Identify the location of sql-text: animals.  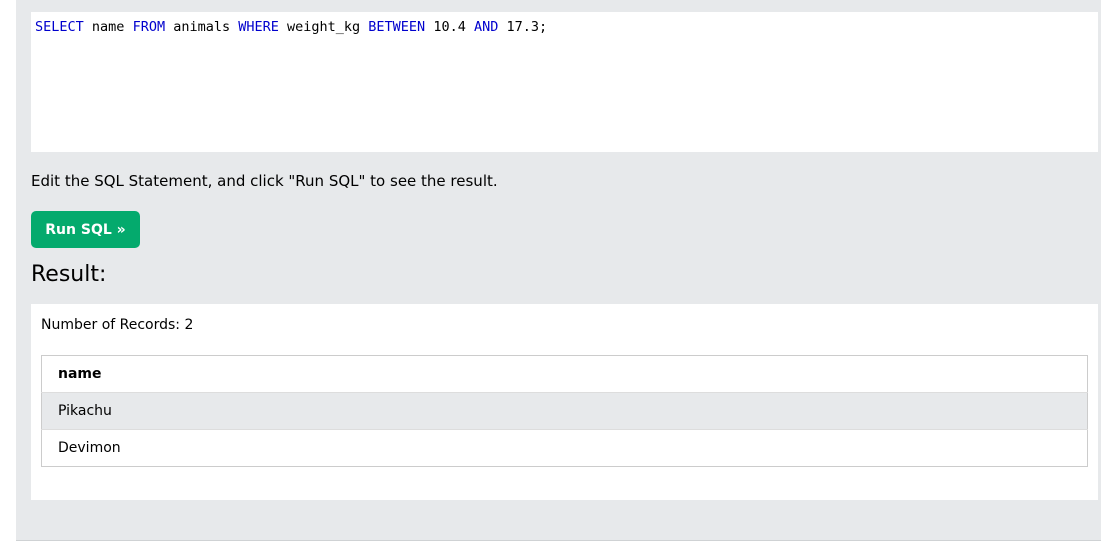
(202, 27).